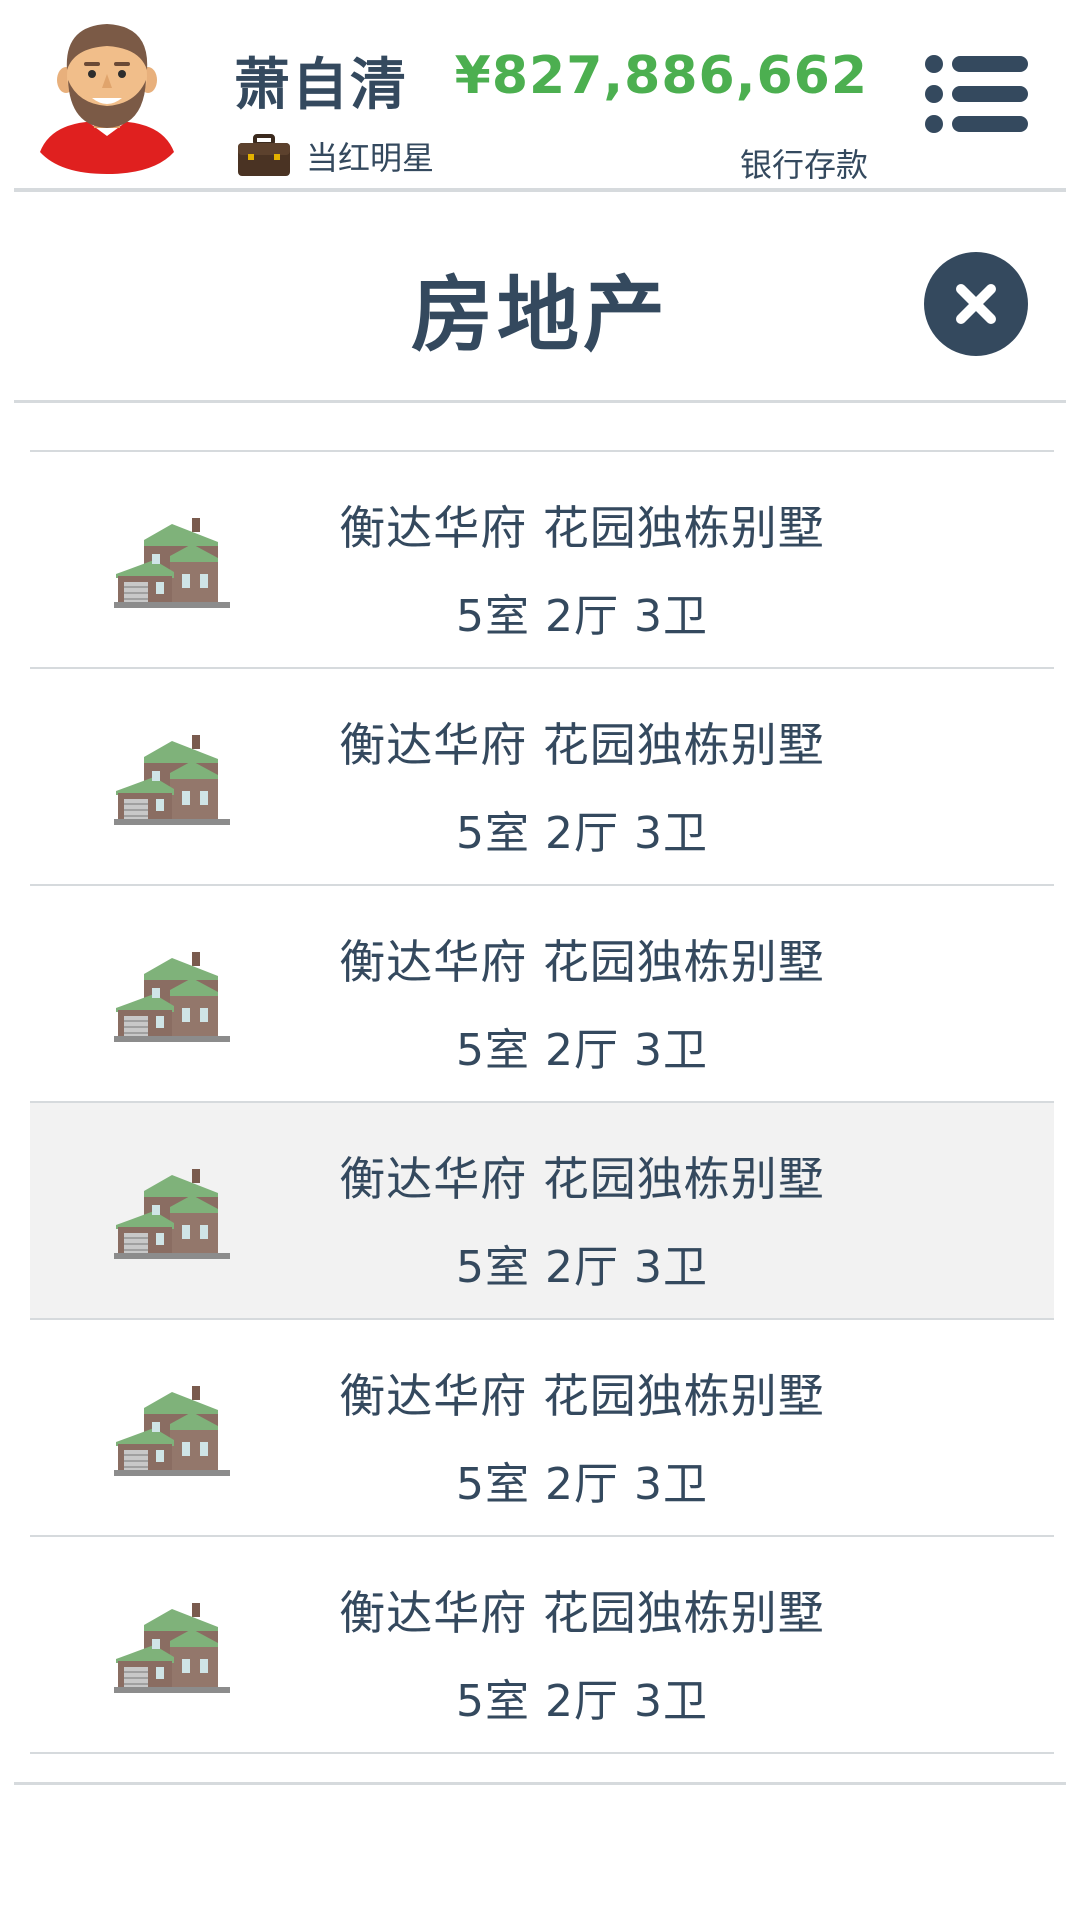 The height and width of the screenshot is (1920, 1080). What do you see at coordinates (540, 1783) in the screenshot?
I see `list-bottom-divider` at bounding box center [540, 1783].